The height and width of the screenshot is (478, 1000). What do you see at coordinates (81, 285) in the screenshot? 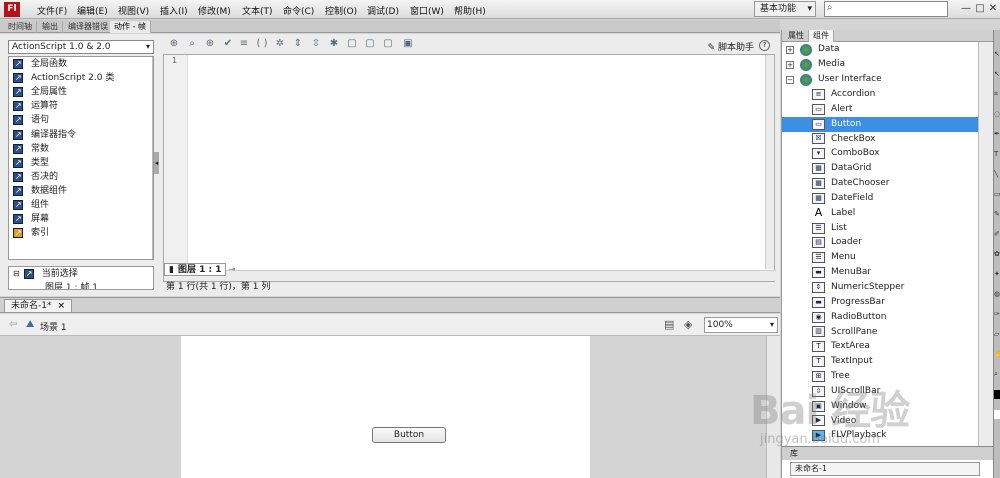
I see `nav-layer-frame: 图层 1 : 帧 1` at bounding box center [81, 285].